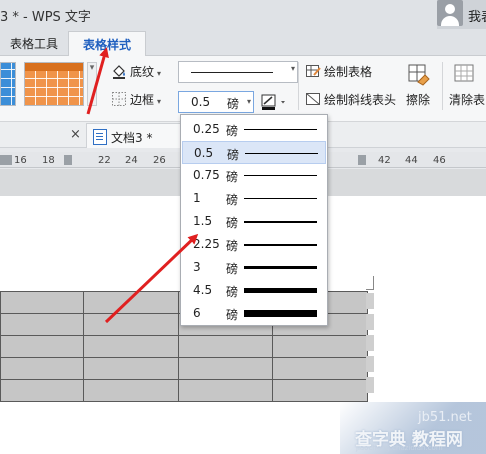 The image size is (486, 454). I want to click on draw-diagonal-label: 绘制斜线表头, so click(360, 100).